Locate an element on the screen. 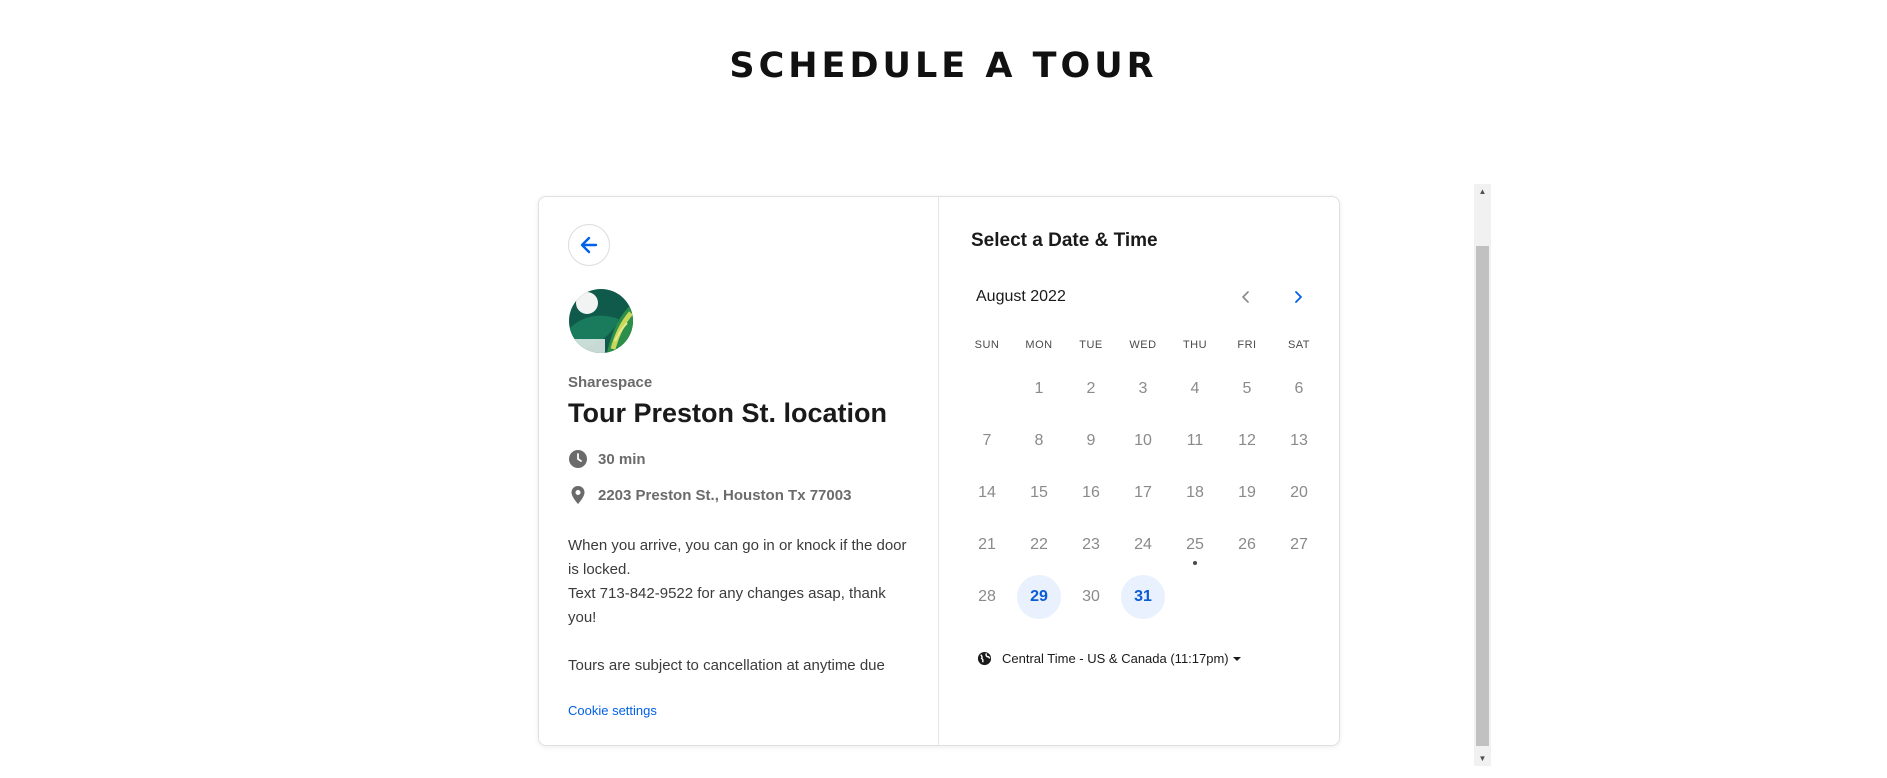 The height and width of the screenshot is (778, 1887). calendar-cell: 17 is located at coordinates (1143, 493).